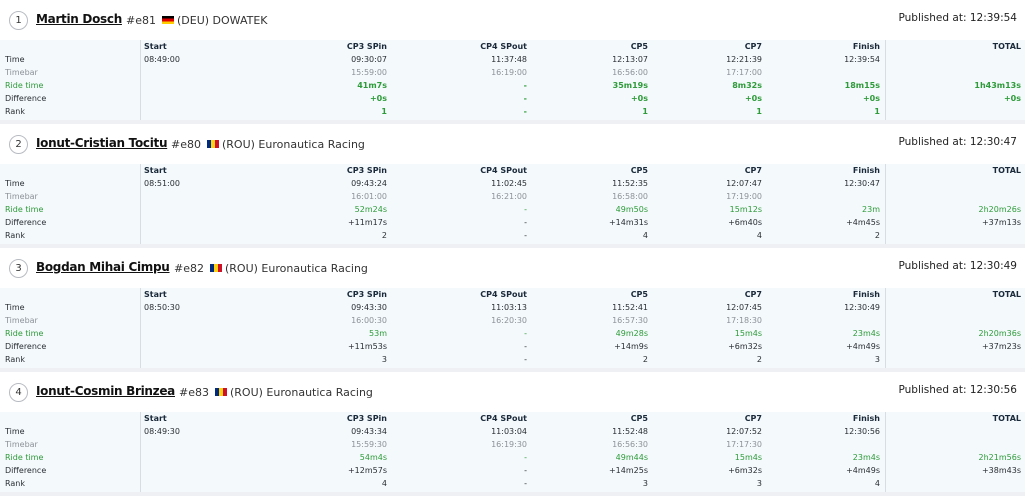  I want to click on cell-ride: 8m32s, so click(747, 85).